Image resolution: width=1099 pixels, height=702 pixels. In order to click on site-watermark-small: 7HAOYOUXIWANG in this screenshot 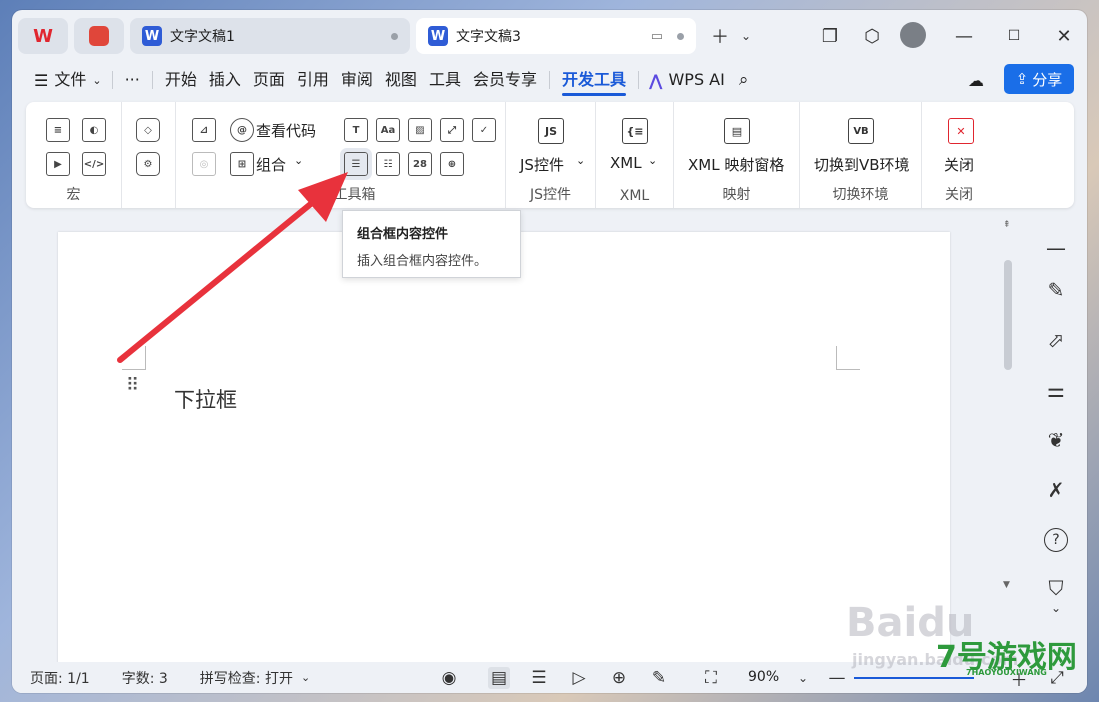, I will do `click(1006, 672)`.